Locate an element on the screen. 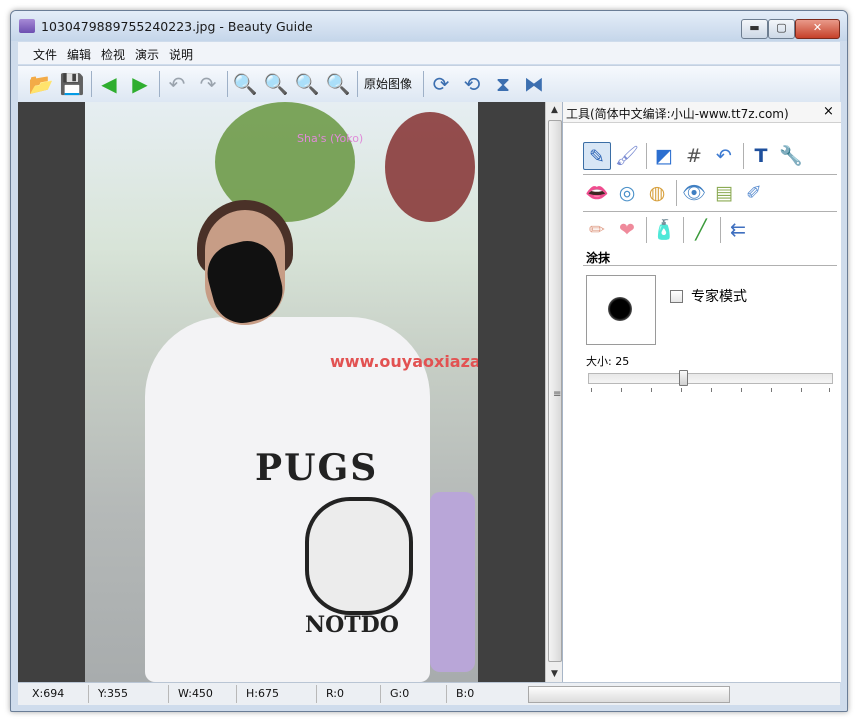 This screenshot has height=721, width=856. status-x: X:694 is located at coordinates (48, 693).